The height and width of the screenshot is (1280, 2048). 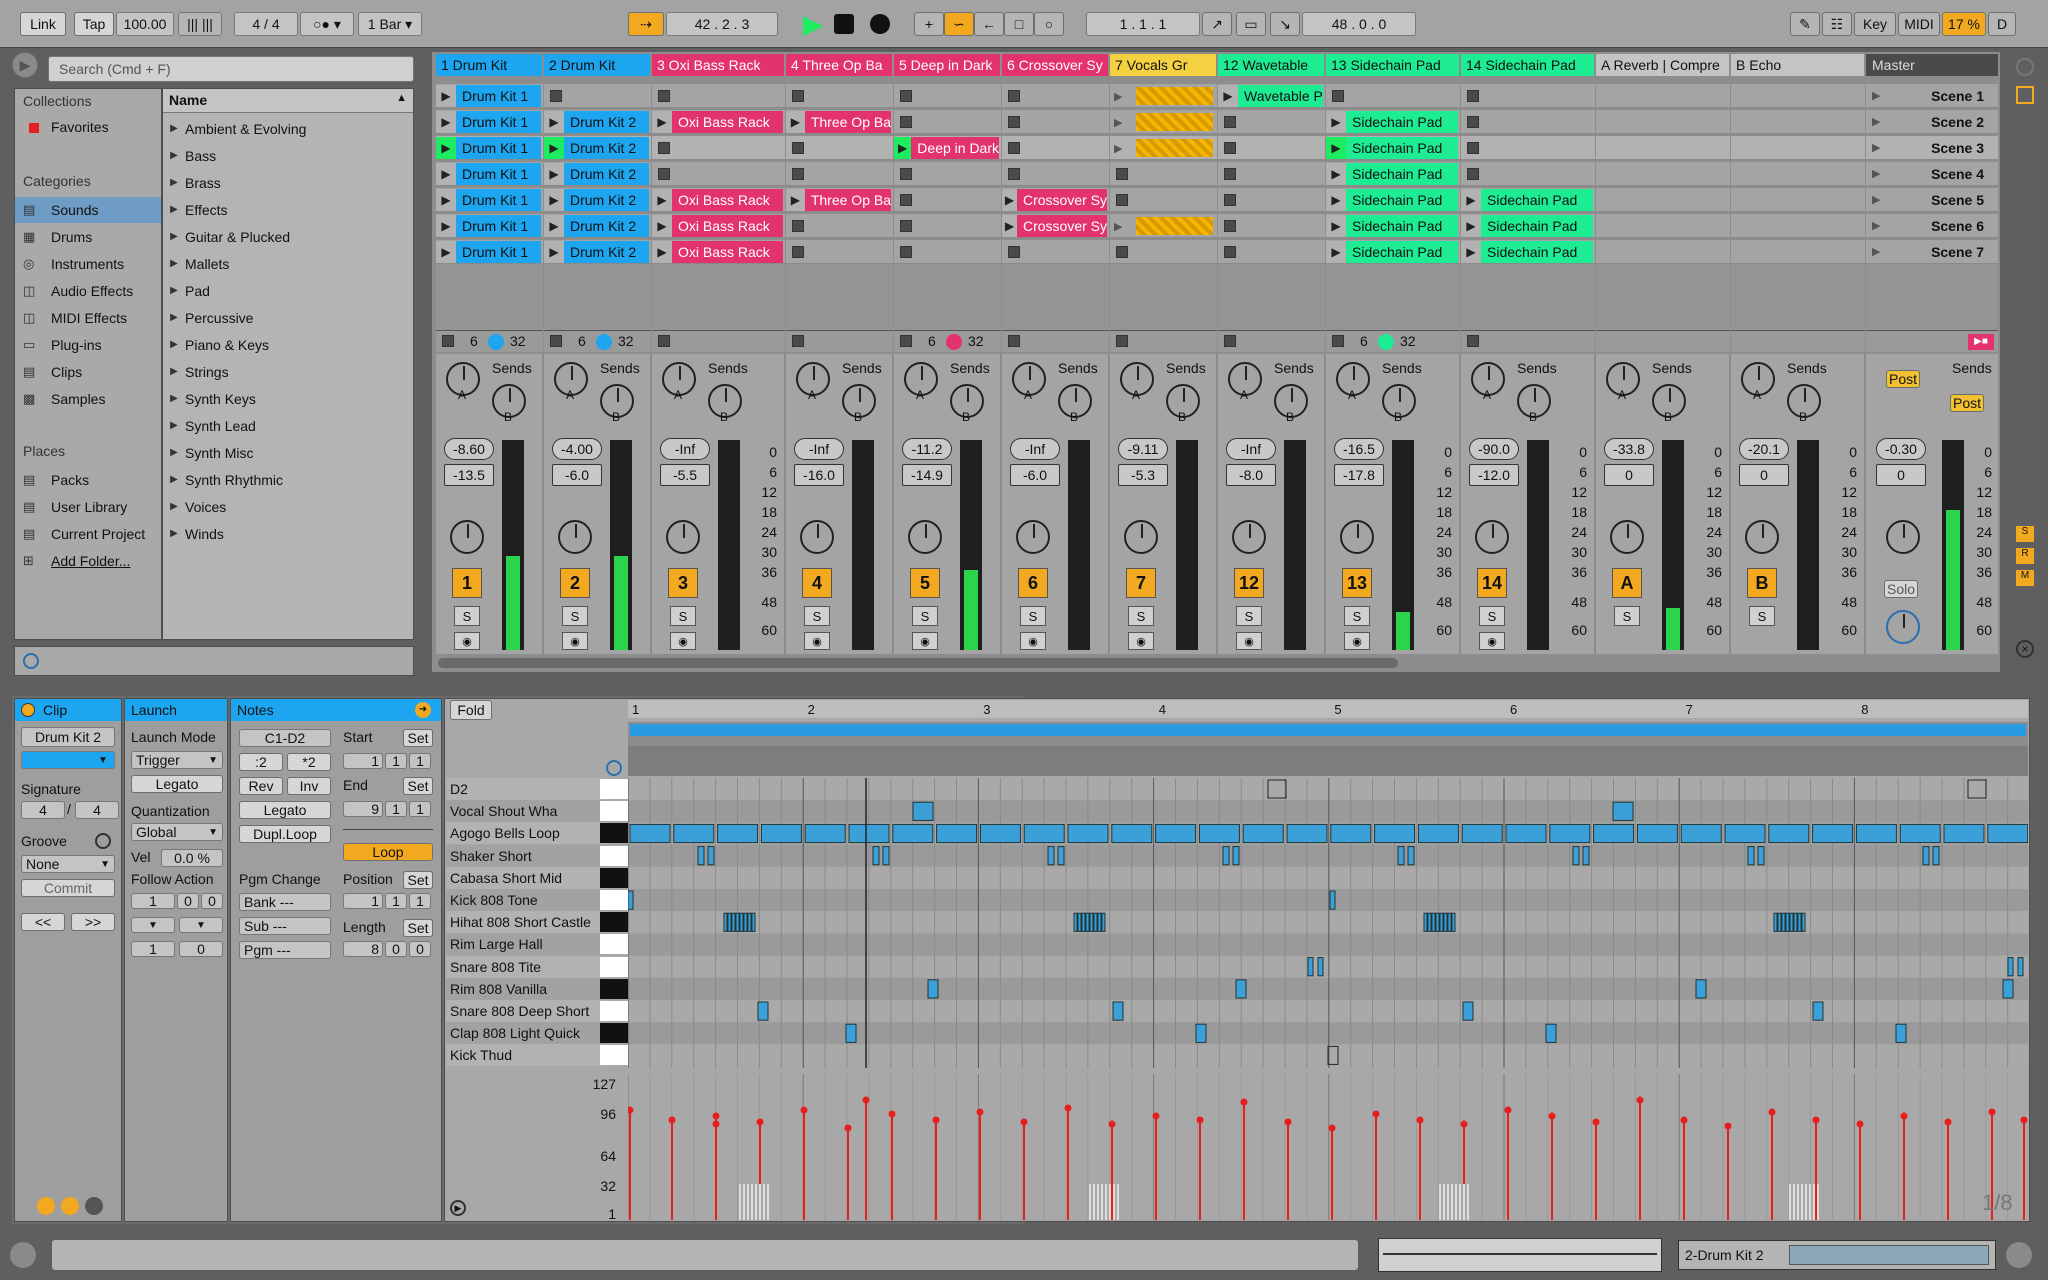 I want to click on velocity-toggle-icon: ▶, so click(x=458, y=1208).